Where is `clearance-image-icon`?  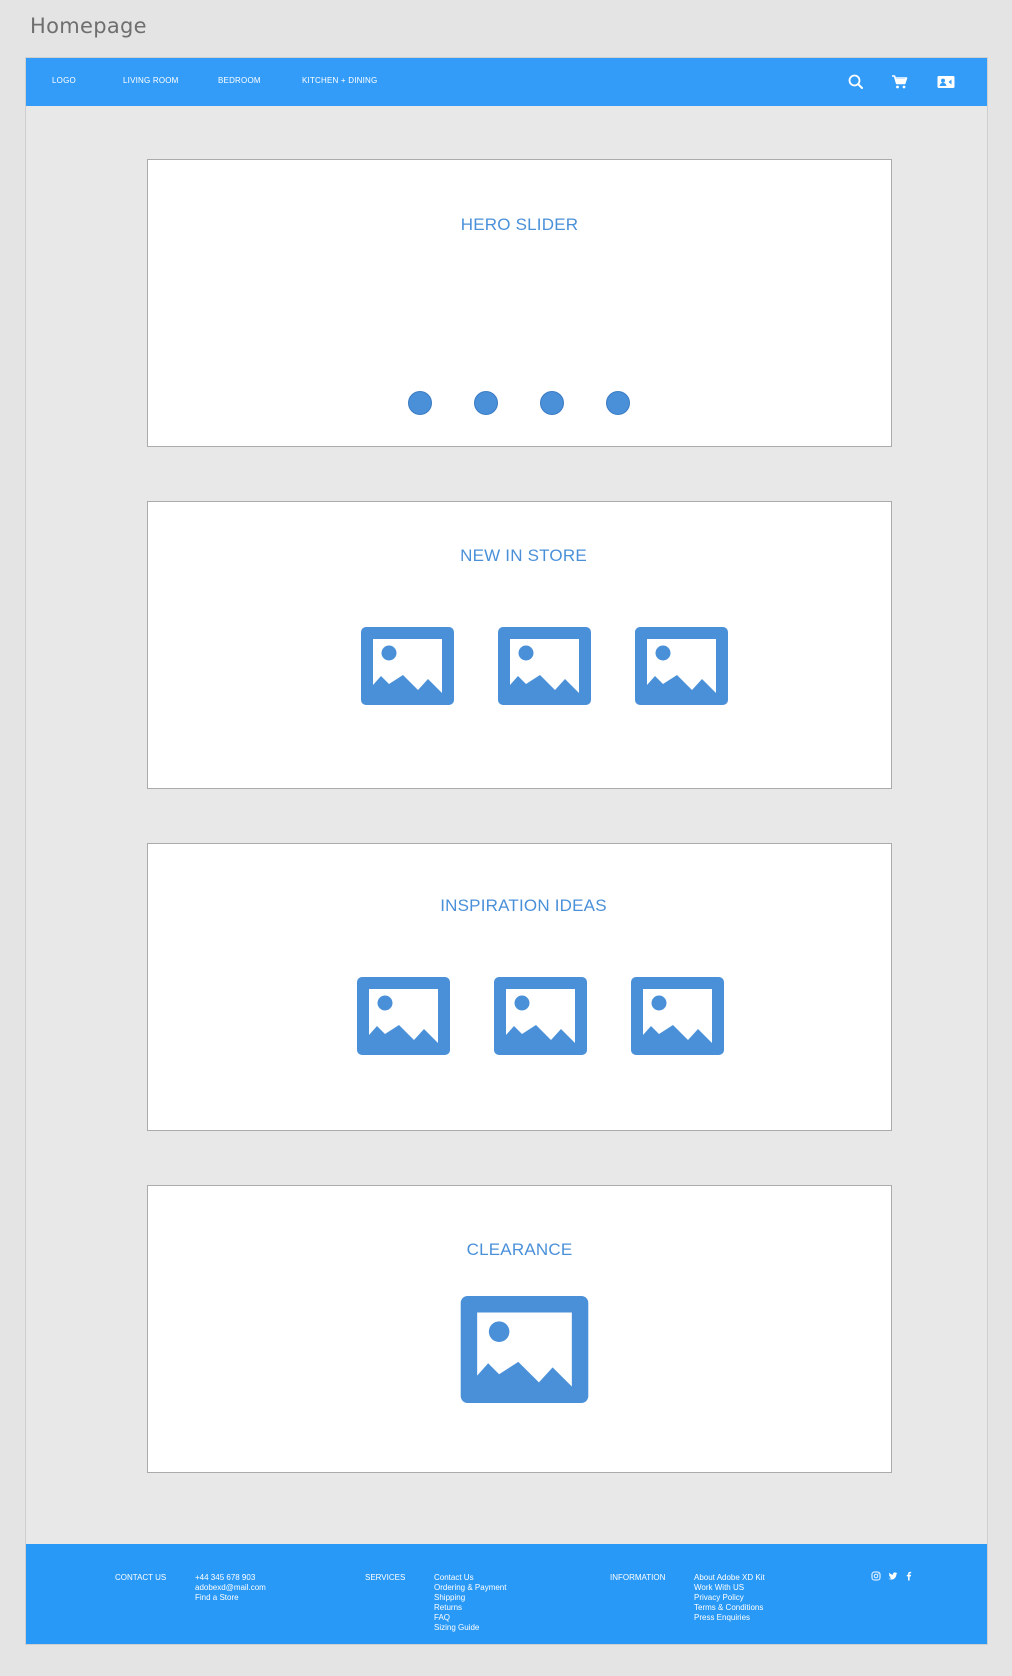 clearance-image-icon is located at coordinates (524, 1349).